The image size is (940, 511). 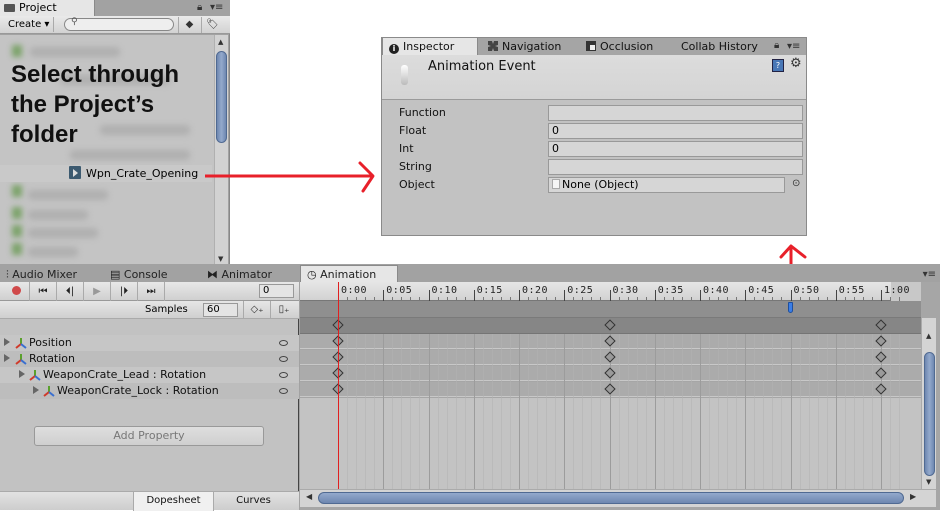 I want to click on scroll-up-icon: ▲, so click(x=928, y=336).